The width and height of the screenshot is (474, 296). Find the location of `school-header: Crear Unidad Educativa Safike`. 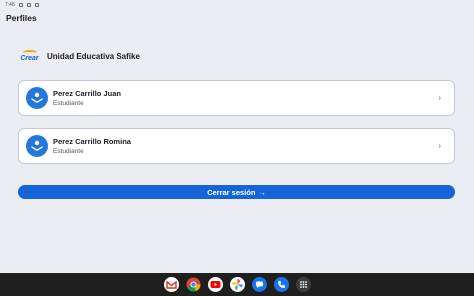

school-header: Crear Unidad Educativa Safike is located at coordinates (79, 56).